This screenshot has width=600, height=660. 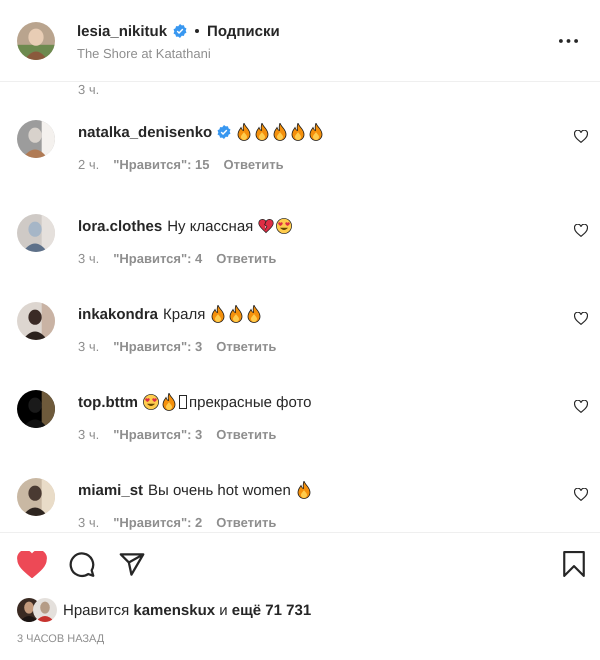 What do you see at coordinates (266, 226) in the screenshot?
I see `broken-heart-icon` at bounding box center [266, 226].